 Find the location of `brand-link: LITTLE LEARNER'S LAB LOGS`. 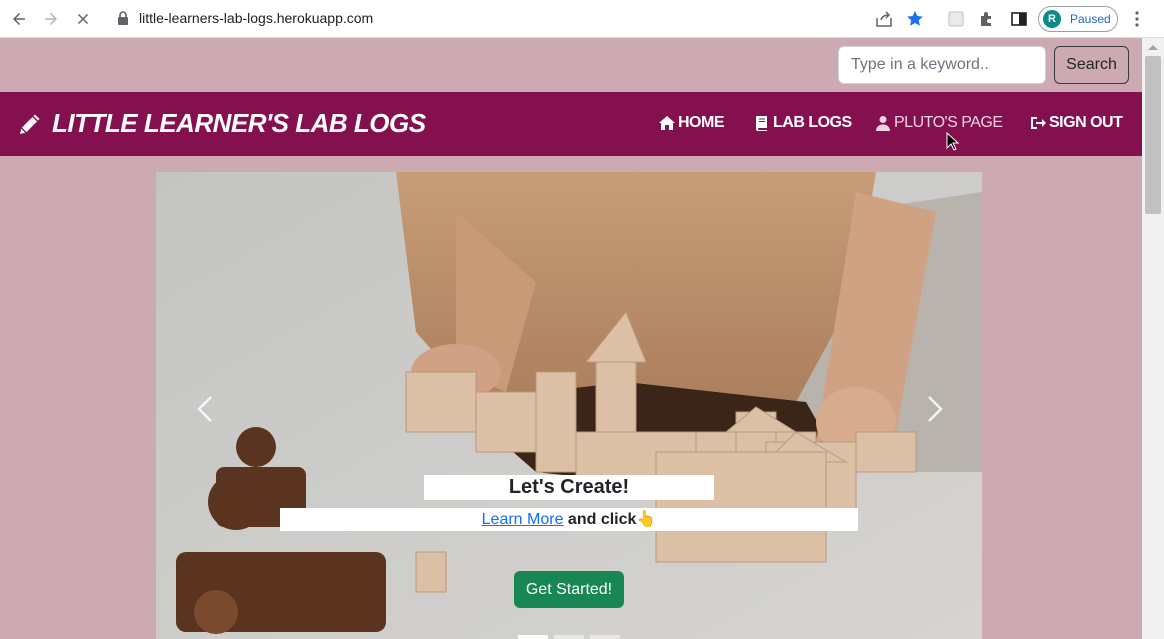

brand-link: LITTLE LEARNER'S LAB LOGS is located at coordinates (221, 123).